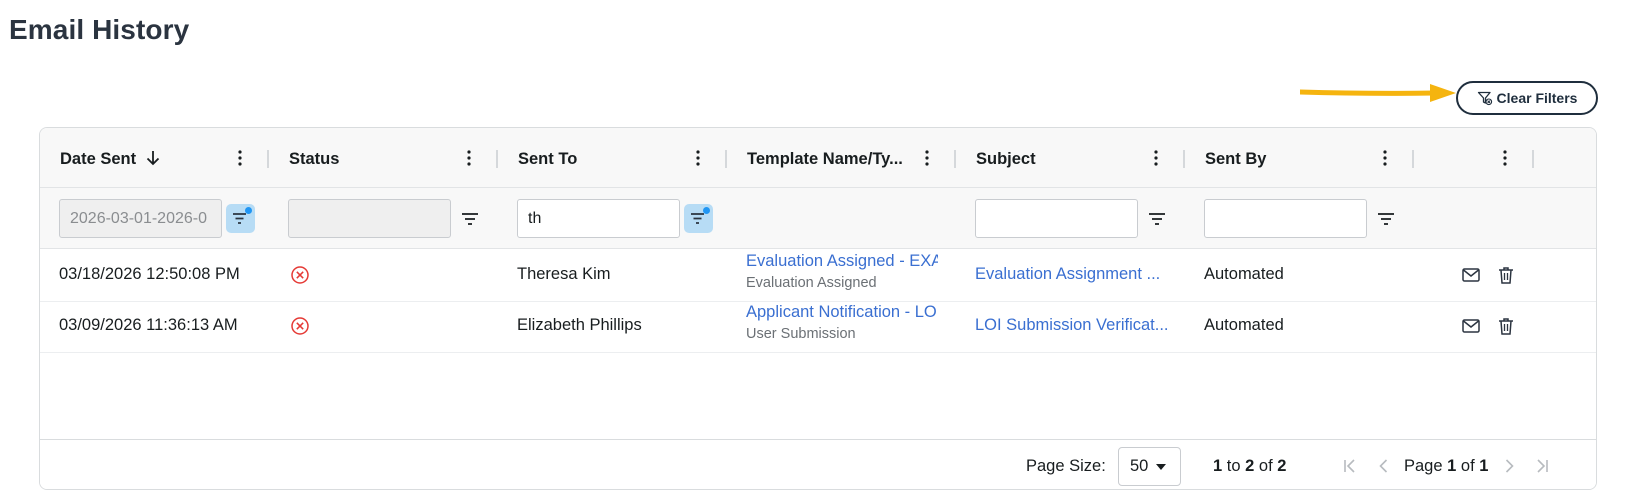 The height and width of the screenshot is (503, 1625). What do you see at coordinates (99, 29) in the screenshot?
I see `page-title: Email History` at bounding box center [99, 29].